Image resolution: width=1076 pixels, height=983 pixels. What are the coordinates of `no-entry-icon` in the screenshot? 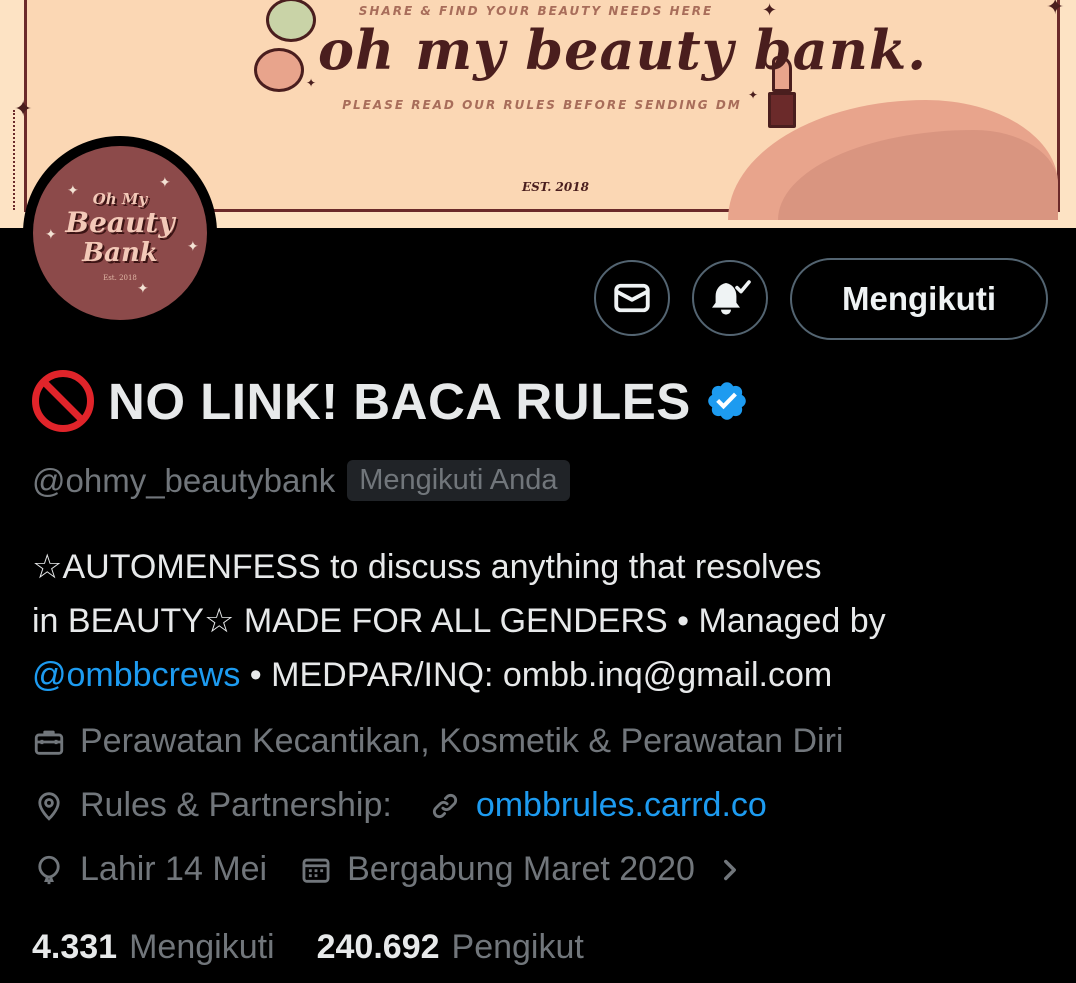 It's located at (63, 401).